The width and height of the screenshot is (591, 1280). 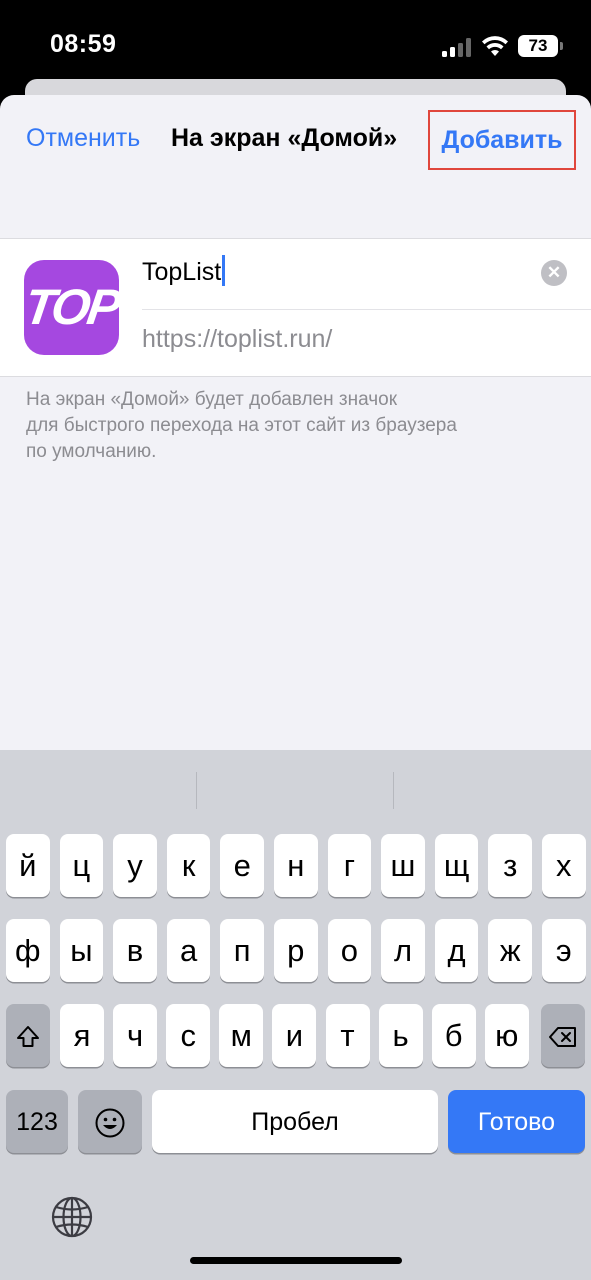 I want to click on app-icon: TOP, so click(x=71, y=307).